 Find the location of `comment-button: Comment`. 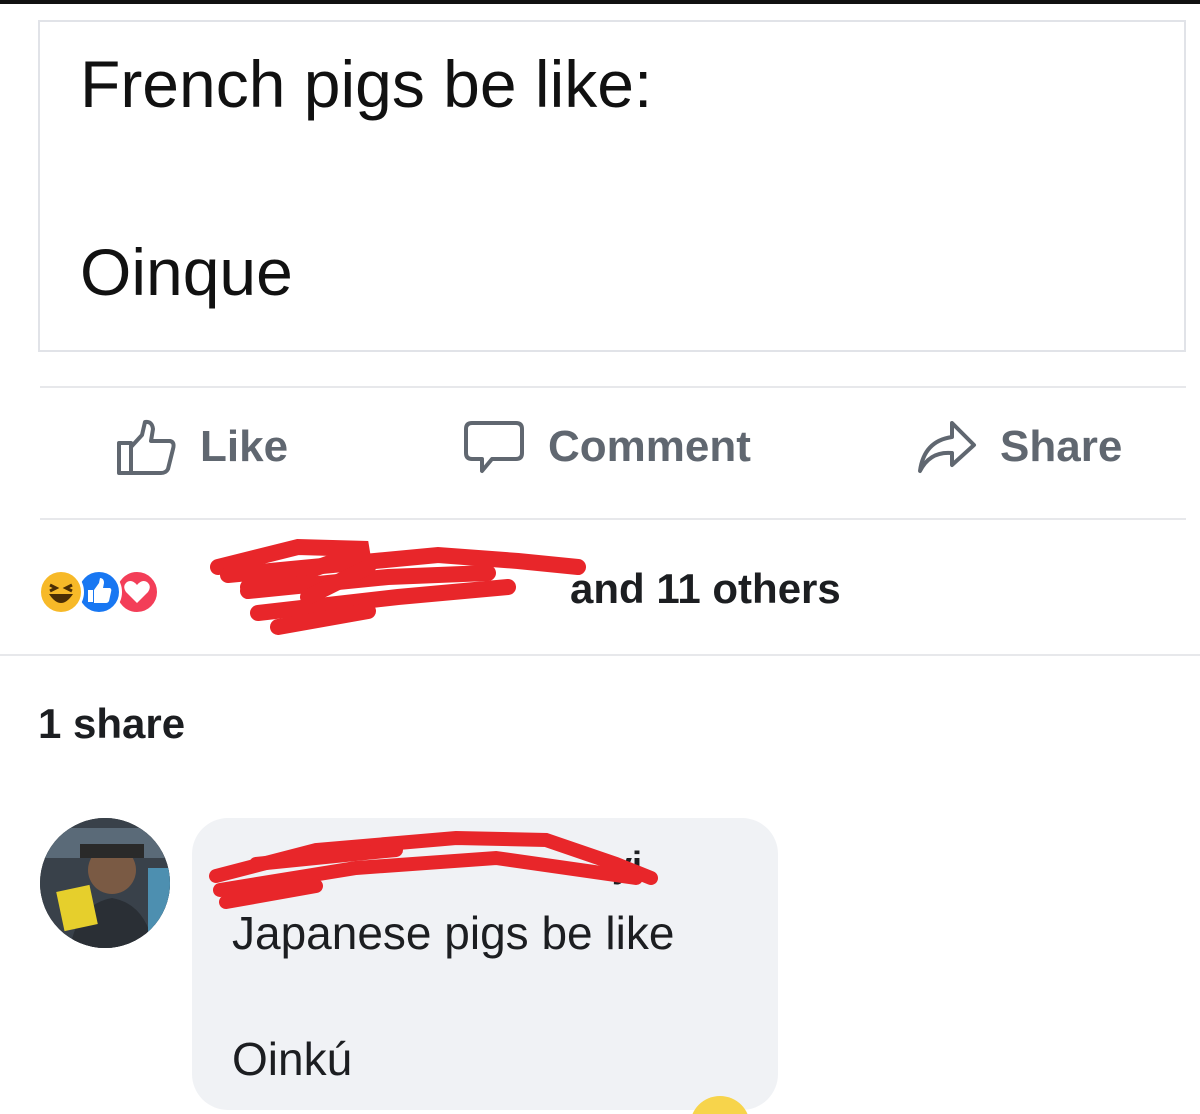

comment-button: Comment is located at coordinates (606, 447).